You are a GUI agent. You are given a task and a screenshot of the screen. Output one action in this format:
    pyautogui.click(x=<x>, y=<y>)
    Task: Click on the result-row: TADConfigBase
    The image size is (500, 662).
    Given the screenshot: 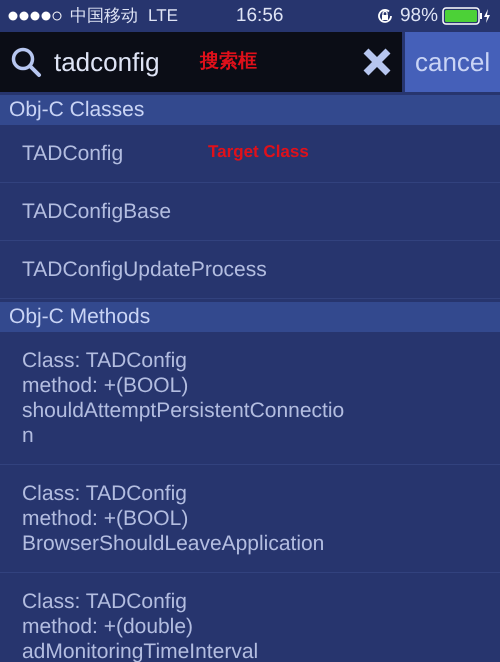 What is the action you would take?
    pyautogui.click(x=250, y=212)
    